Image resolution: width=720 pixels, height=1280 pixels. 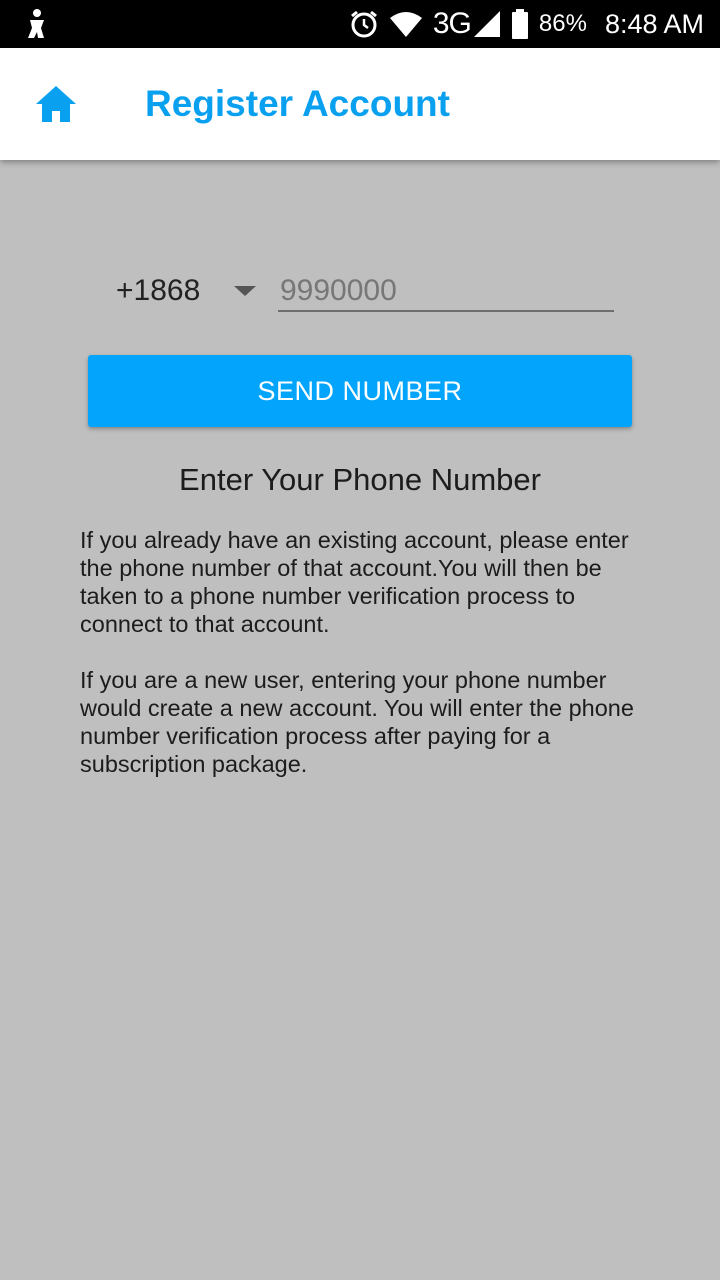 I want to click on home-icon, so click(x=56, y=104).